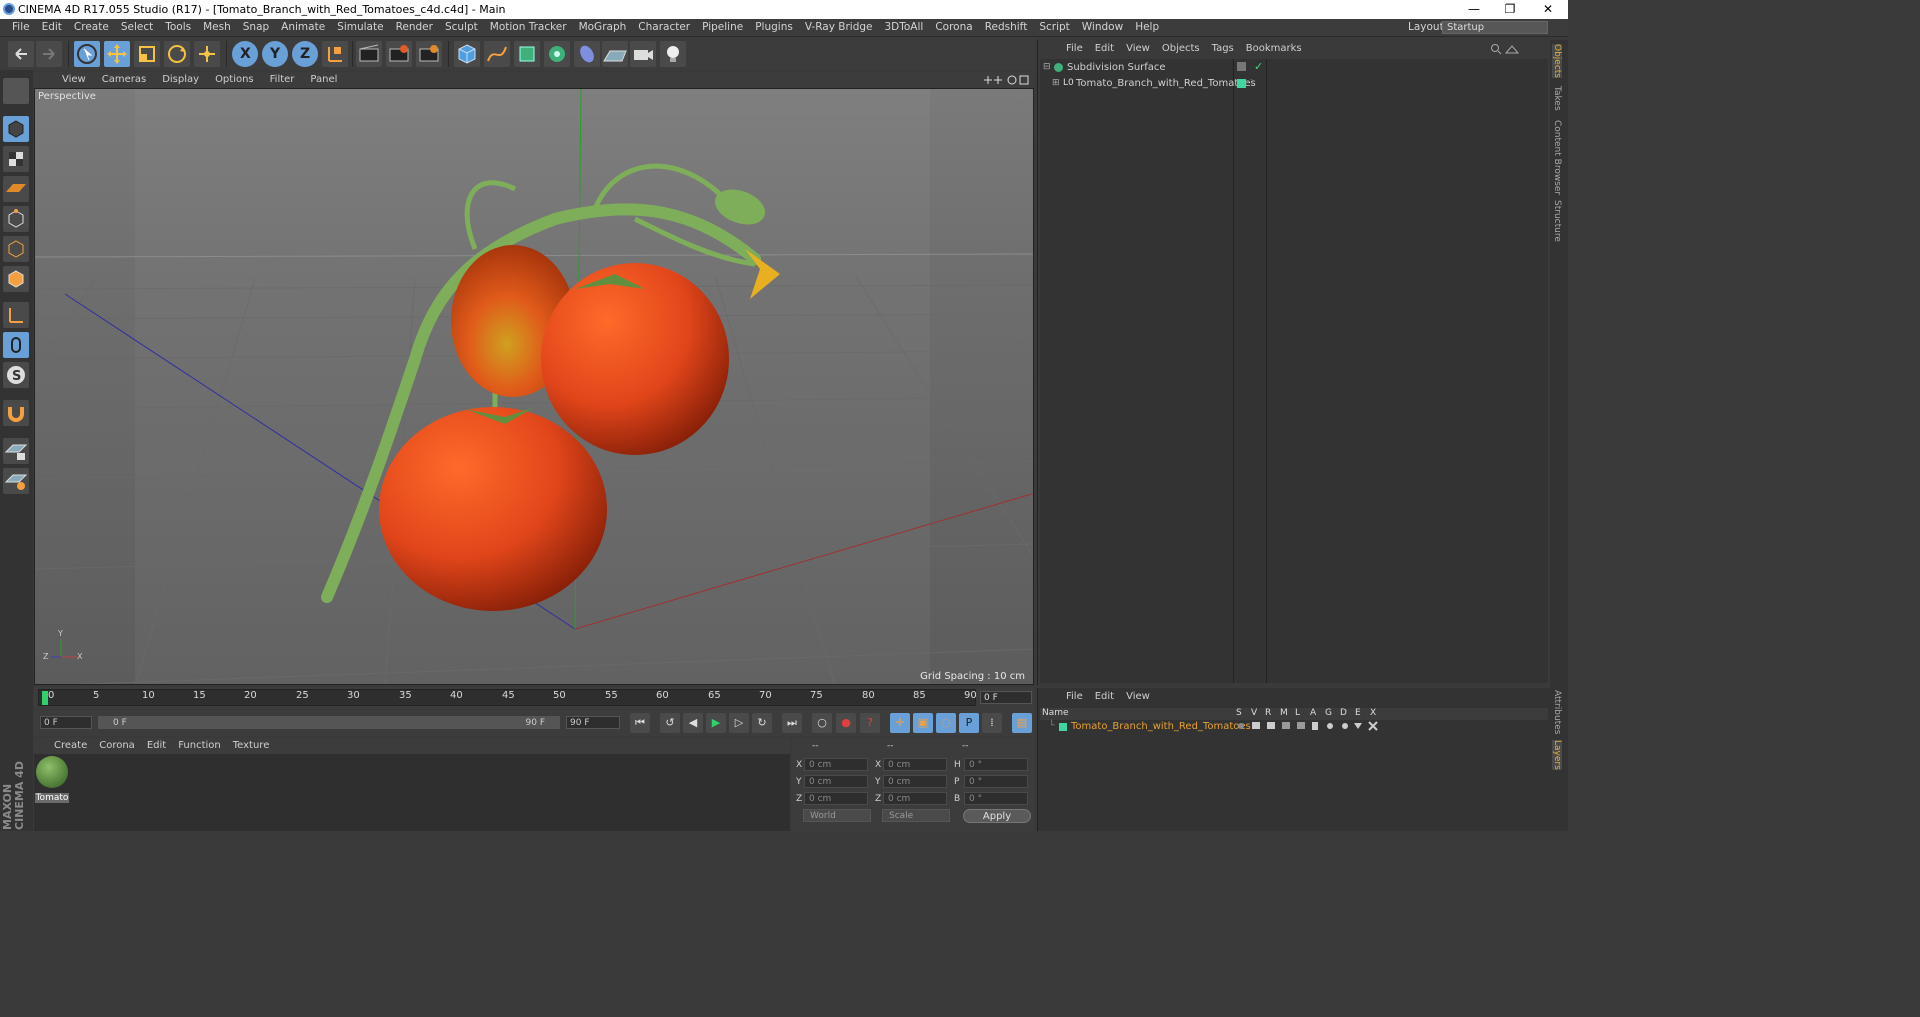 The image size is (1920, 1017). I want to click on deformer-icon, so click(587, 54).